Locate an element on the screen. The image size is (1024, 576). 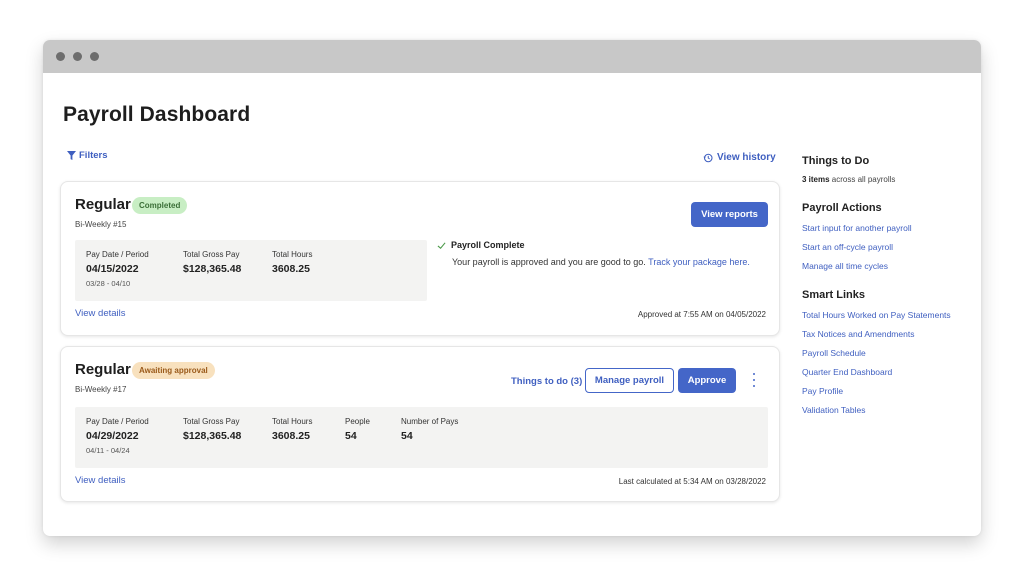
action-manage-time-cycles: Manage all time cycles is located at coordinates (889, 266).